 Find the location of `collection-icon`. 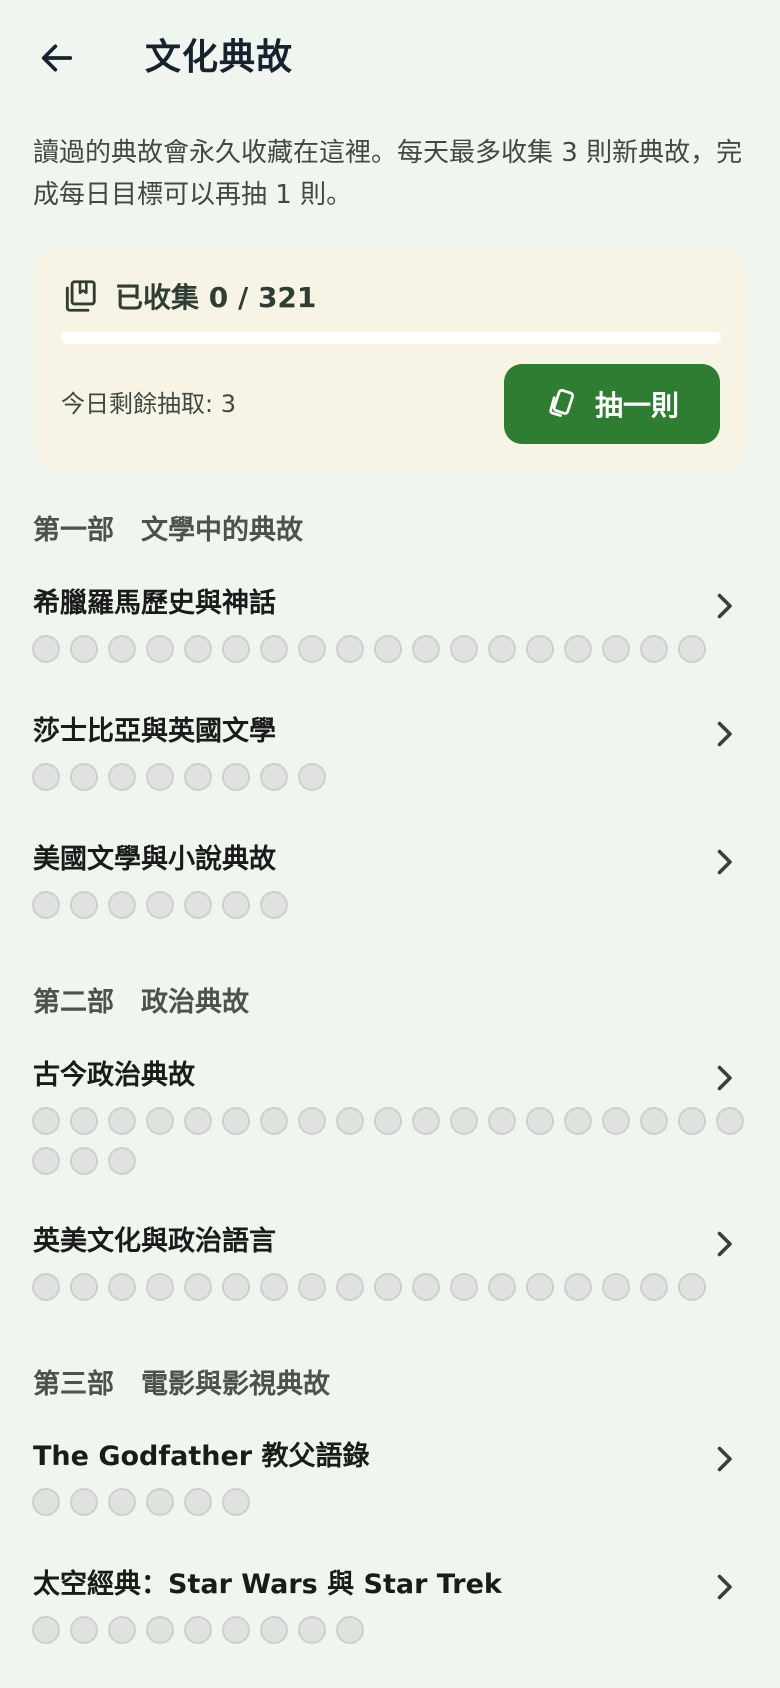

collection-icon is located at coordinates (80, 296).